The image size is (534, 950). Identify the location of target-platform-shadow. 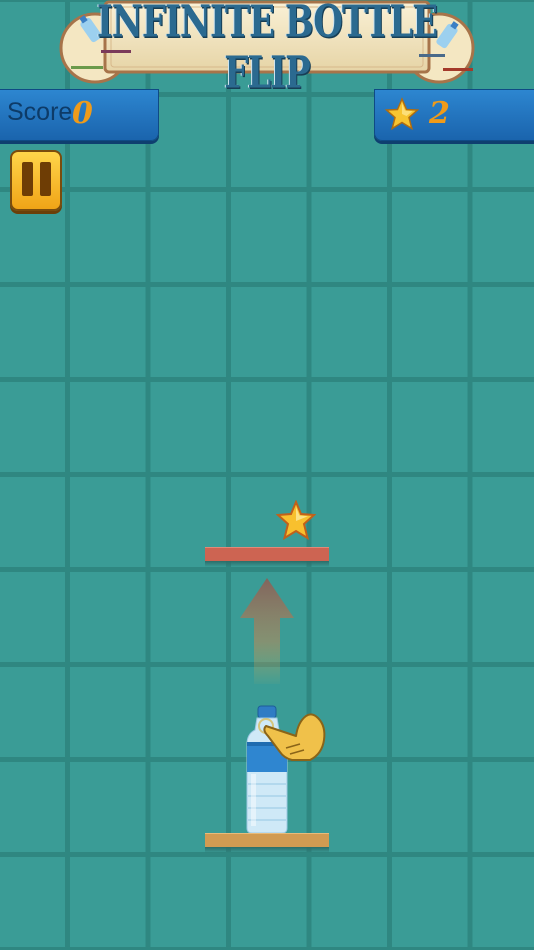
(267, 564).